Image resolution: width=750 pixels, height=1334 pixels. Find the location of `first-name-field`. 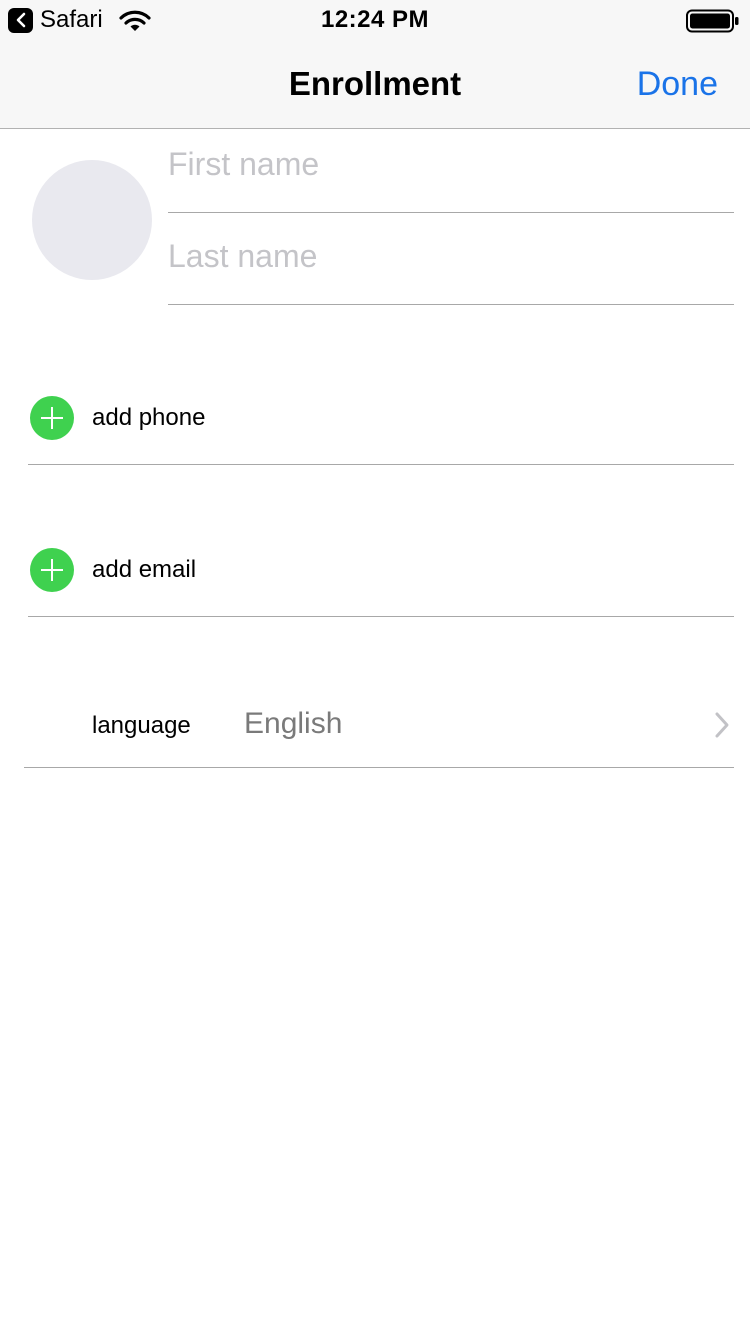

first-name-field is located at coordinates (451, 166).